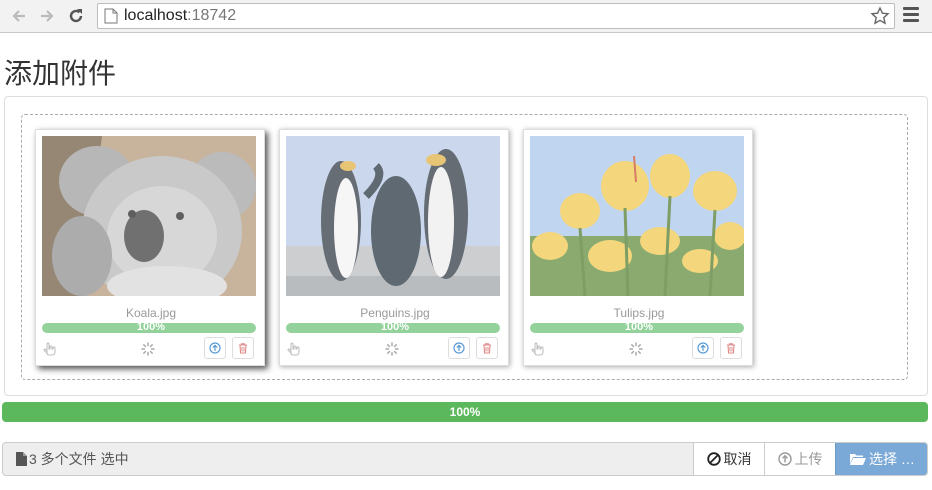  Describe the element at coordinates (880, 16) in the screenshot. I see `bookmark-star-icon` at that location.